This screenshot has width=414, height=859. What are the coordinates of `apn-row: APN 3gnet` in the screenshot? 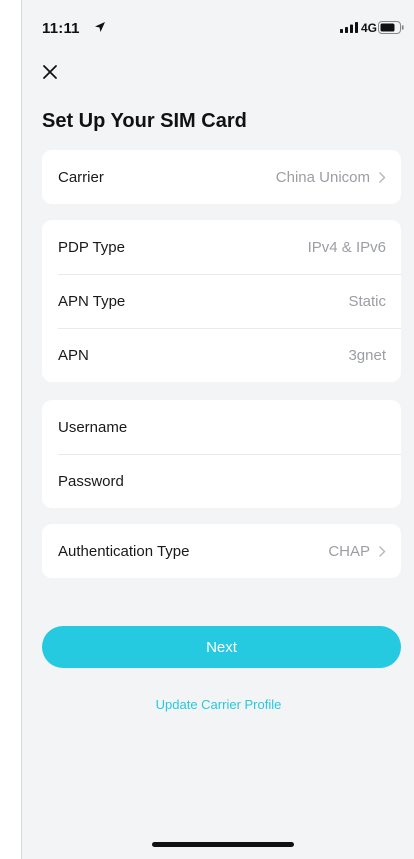 It's located at (221, 355).